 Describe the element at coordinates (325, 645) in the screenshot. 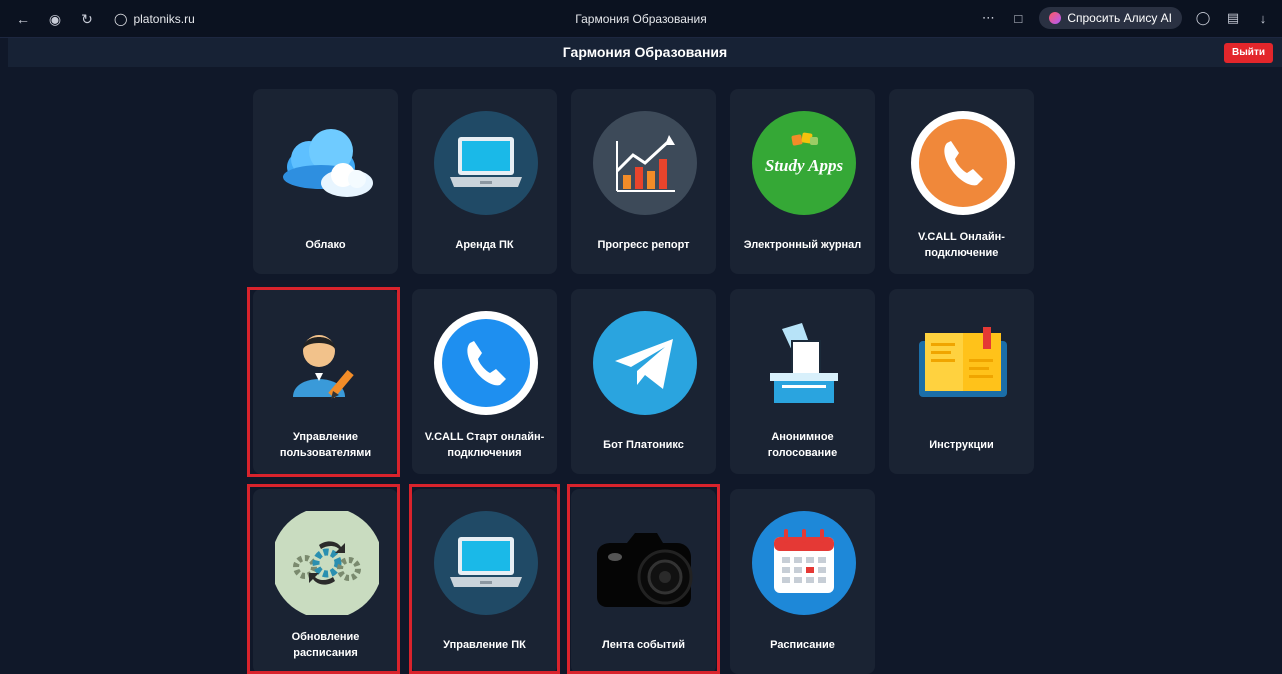

I see `tile-label: Обновление расписания` at that location.